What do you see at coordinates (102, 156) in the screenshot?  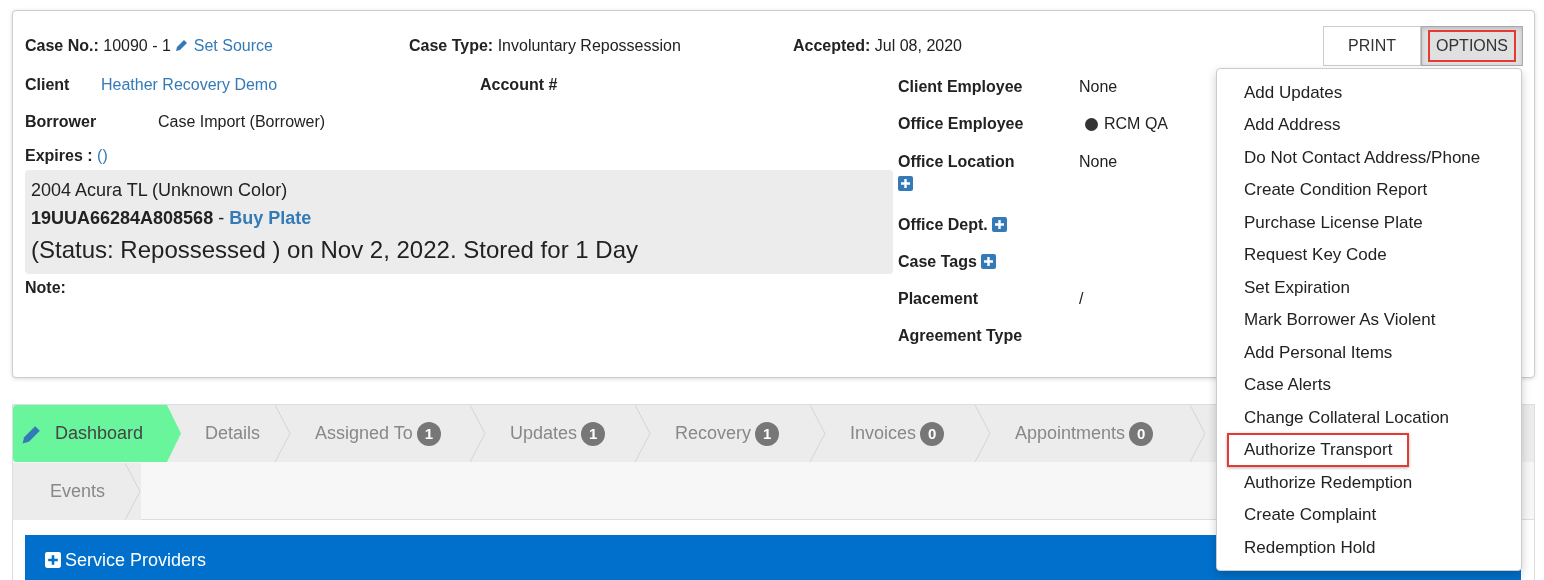 I see `expires-link: ()` at bounding box center [102, 156].